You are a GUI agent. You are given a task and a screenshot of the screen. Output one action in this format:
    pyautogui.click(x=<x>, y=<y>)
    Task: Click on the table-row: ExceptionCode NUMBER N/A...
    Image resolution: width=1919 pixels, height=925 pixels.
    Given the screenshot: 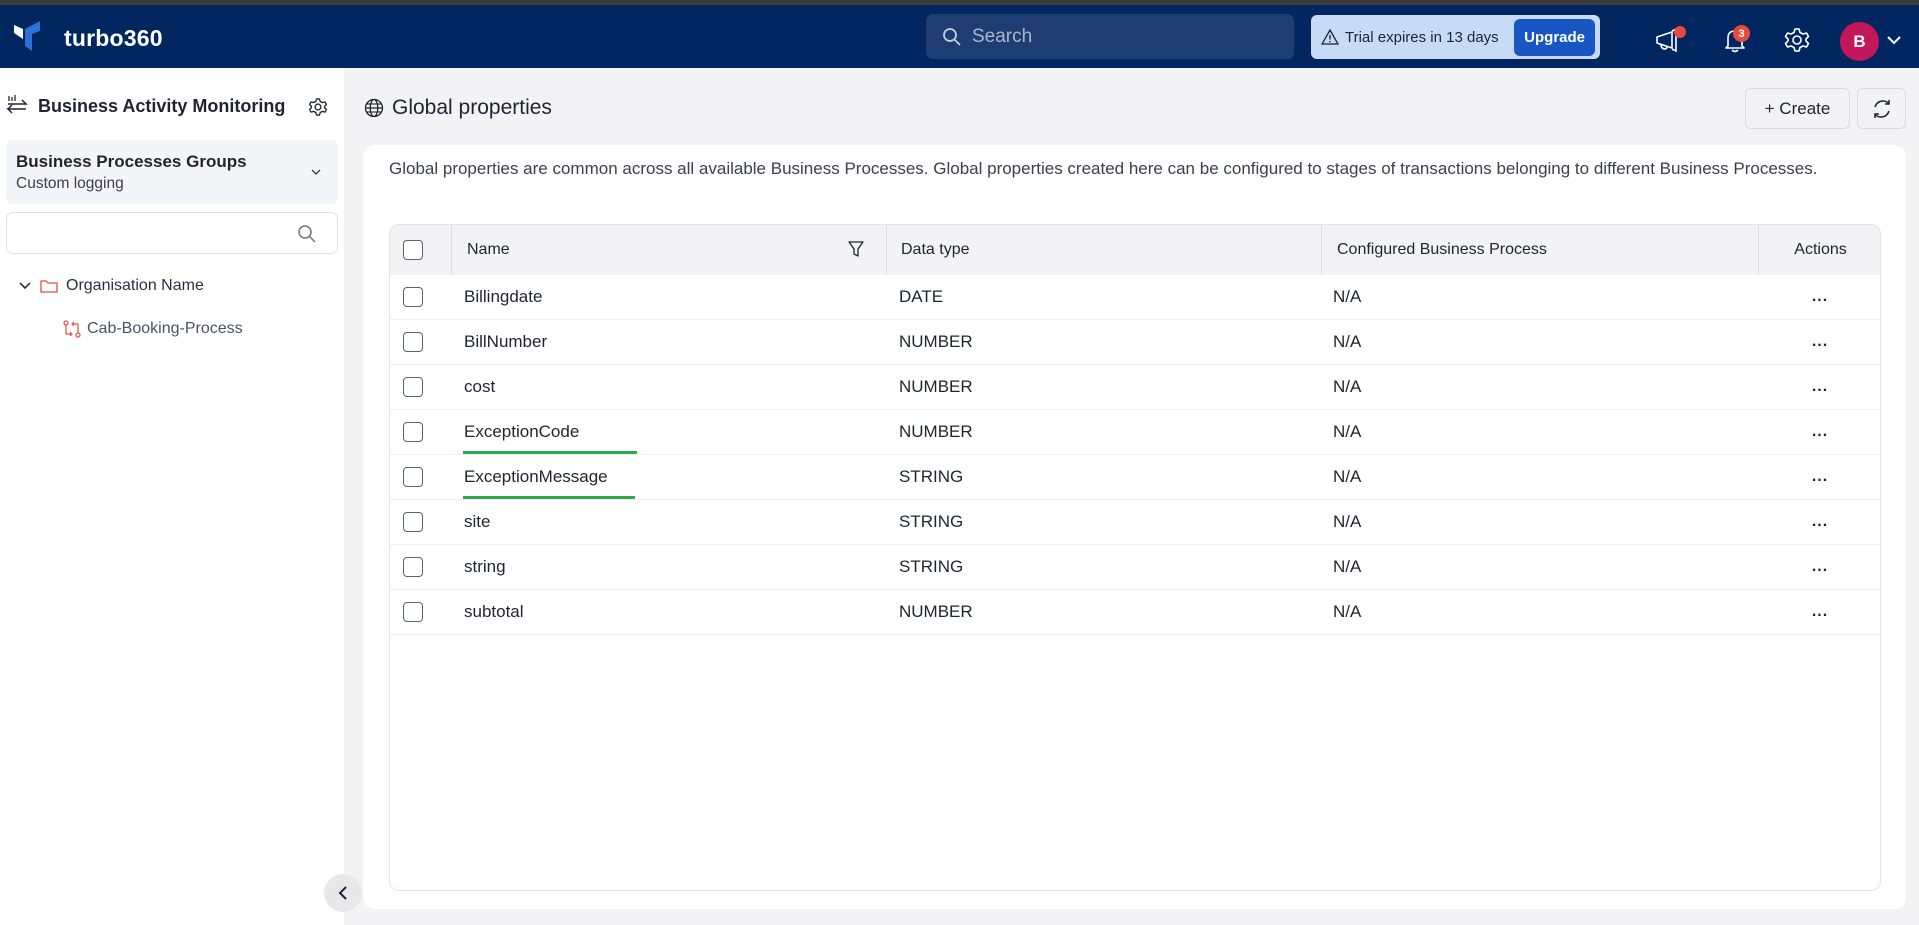 What is the action you would take?
    pyautogui.click(x=1135, y=432)
    